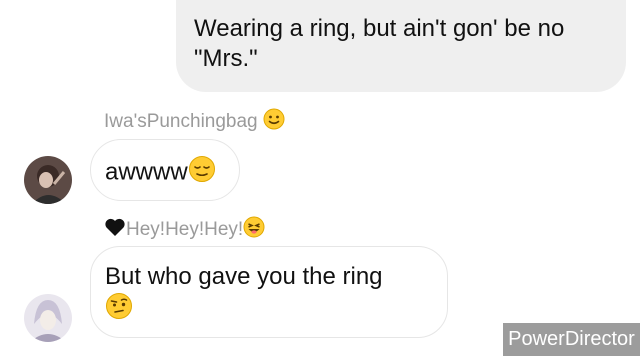 The image size is (640, 360). Describe the element at coordinates (254, 230) in the screenshot. I see `winking-tongue-face-icon` at that location.